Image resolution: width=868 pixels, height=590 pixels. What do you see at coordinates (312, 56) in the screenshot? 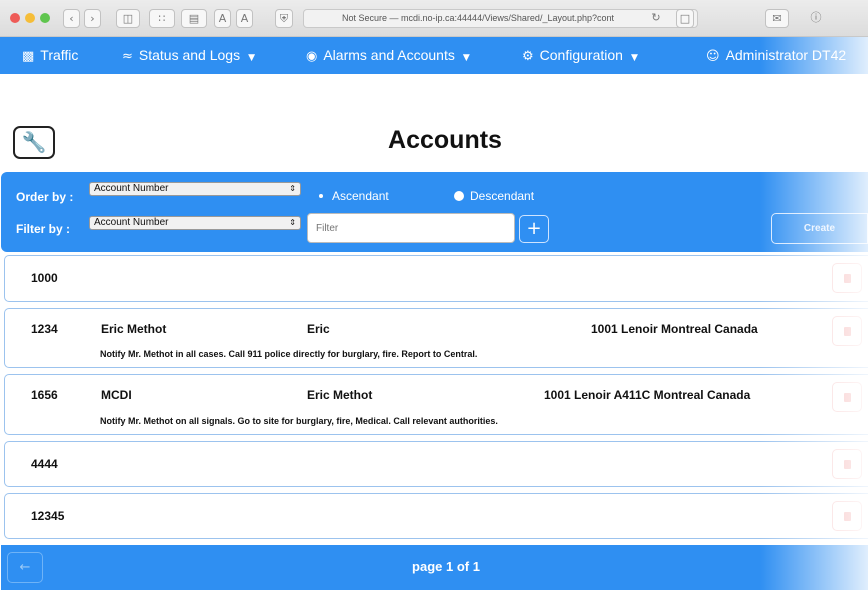
I see `eye-icon: ◉` at bounding box center [312, 56].